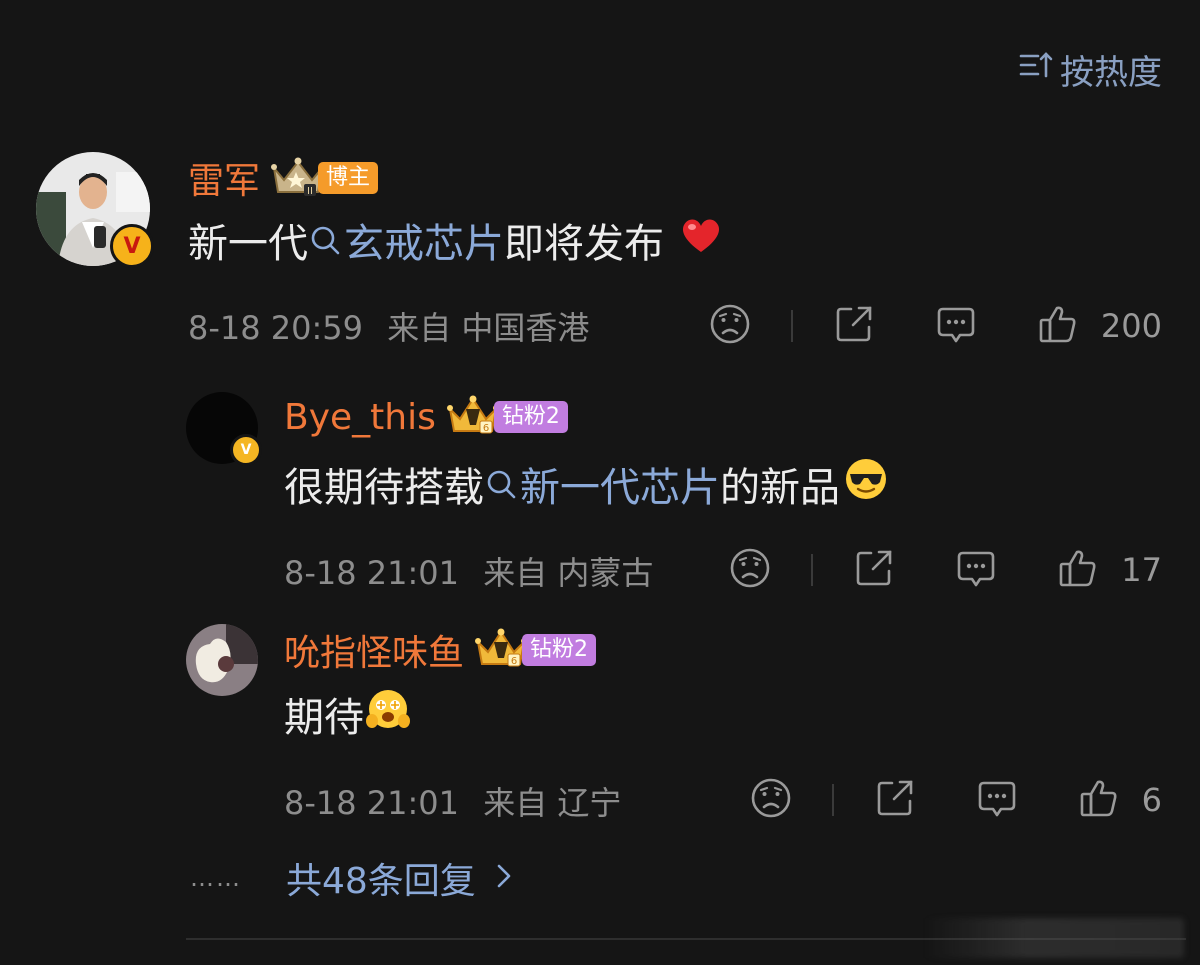 This screenshot has height=965, width=1200. Describe the element at coordinates (360, 417) in the screenshot. I see `username: Bye_this` at that location.